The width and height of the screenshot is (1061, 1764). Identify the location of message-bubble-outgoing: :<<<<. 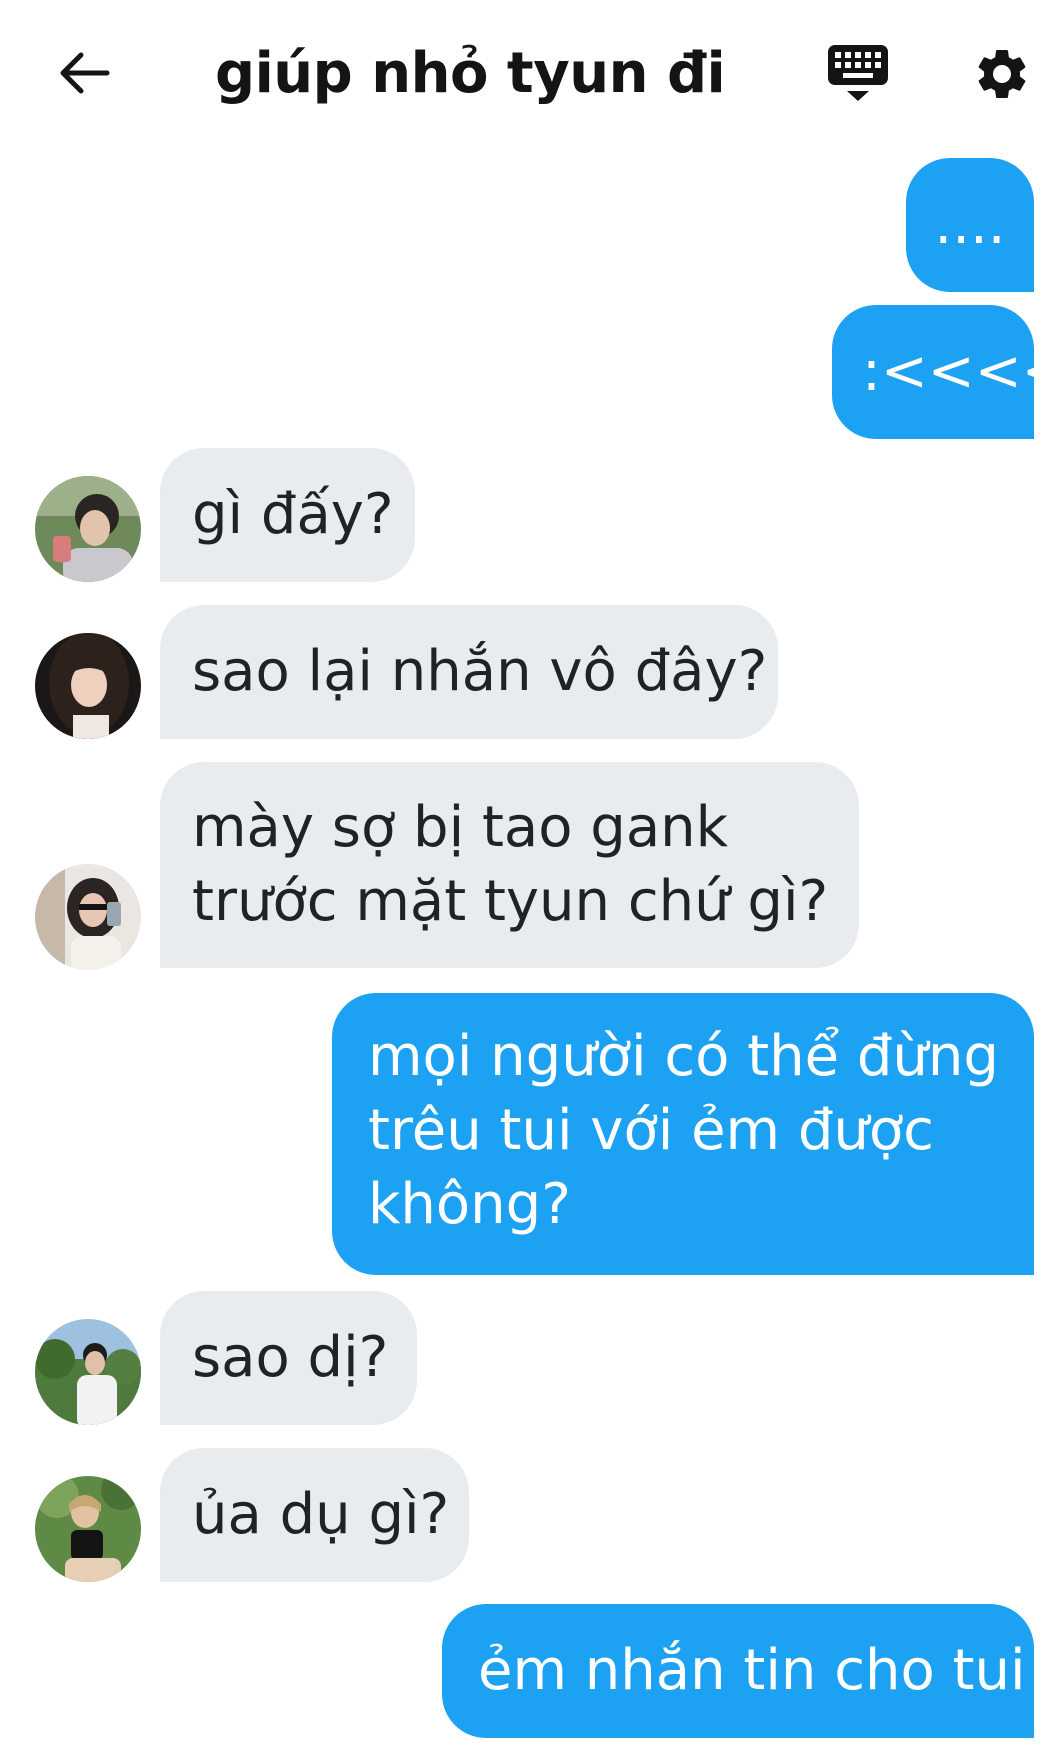
(946, 372).